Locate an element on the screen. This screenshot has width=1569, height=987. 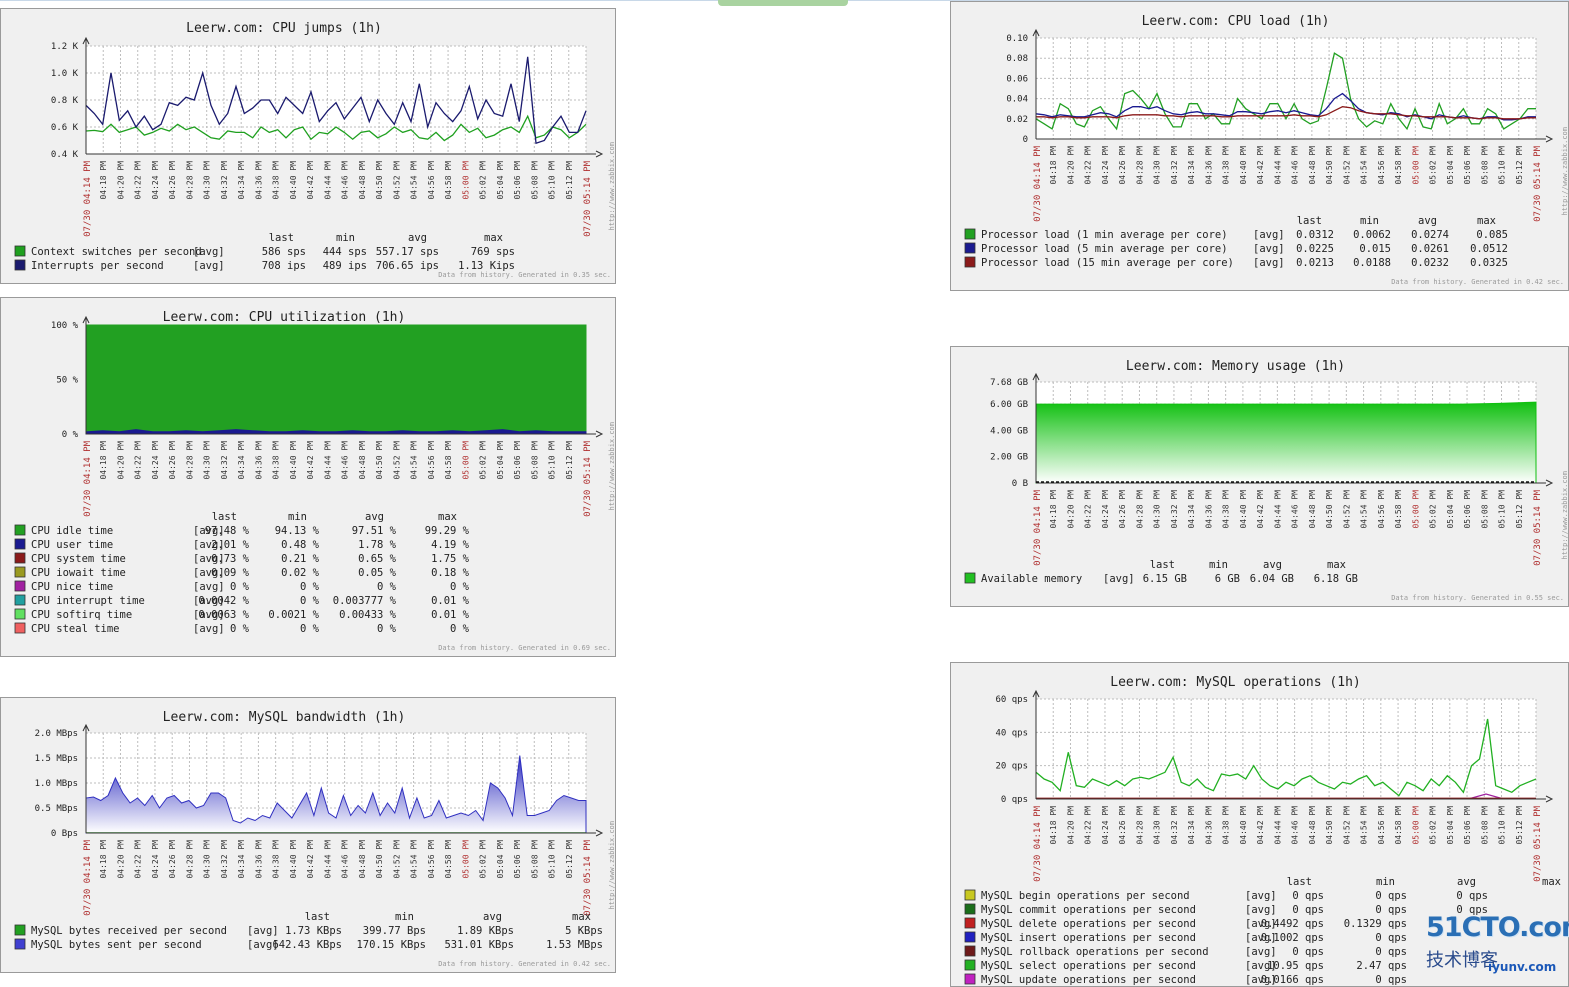
legend-value-min: 0.0062 is located at coordinates (1372, 235).